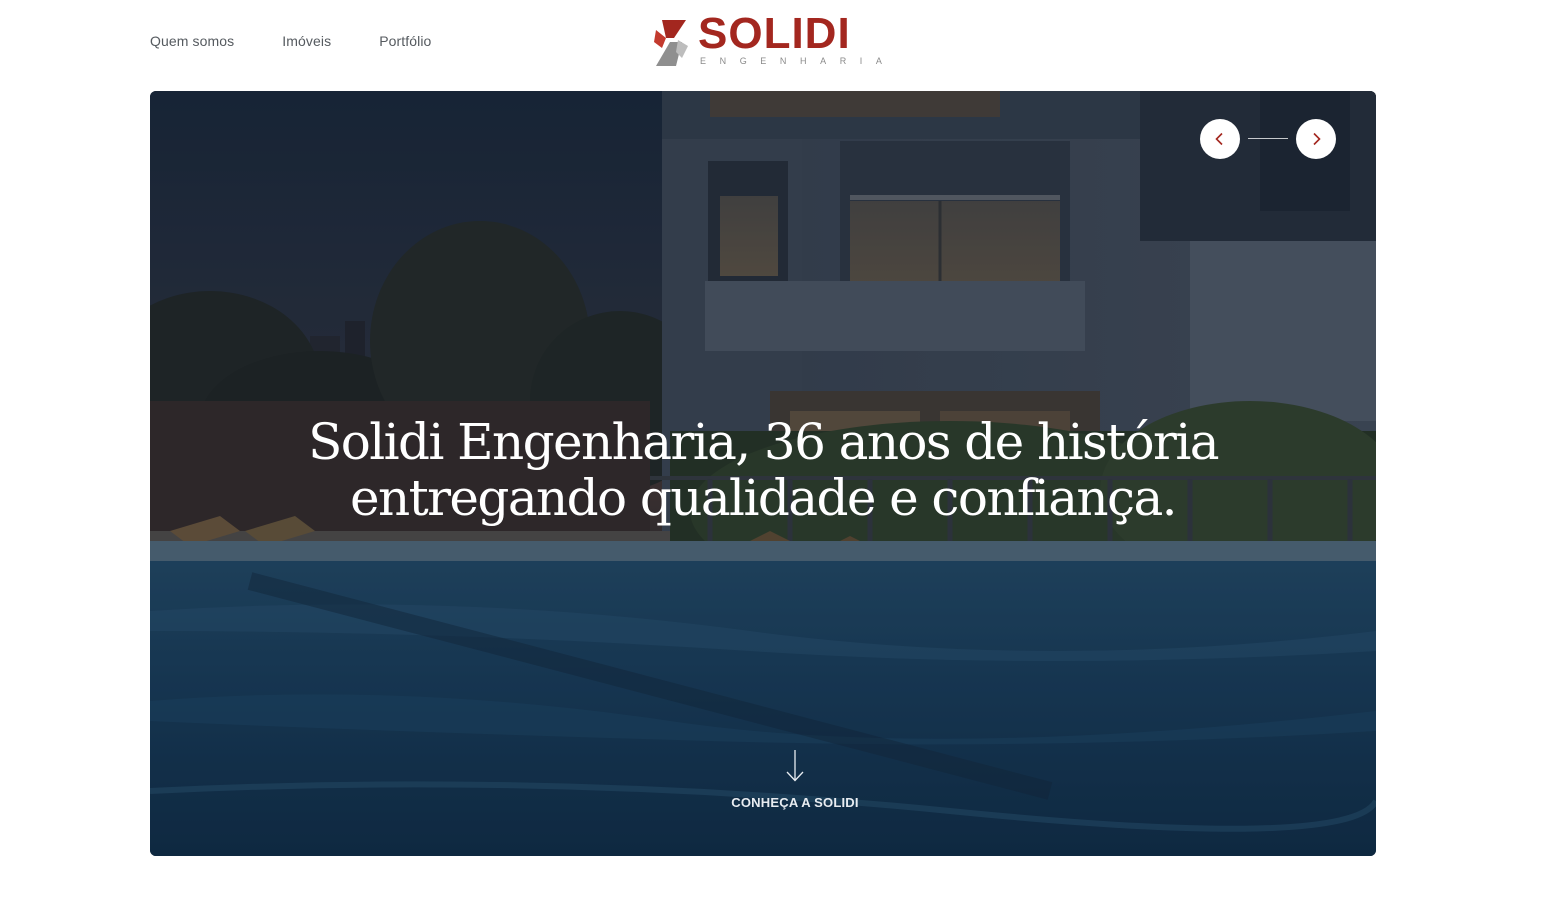  What do you see at coordinates (192, 41) in the screenshot?
I see `nav-item-quem-somos: Quem somos` at bounding box center [192, 41].